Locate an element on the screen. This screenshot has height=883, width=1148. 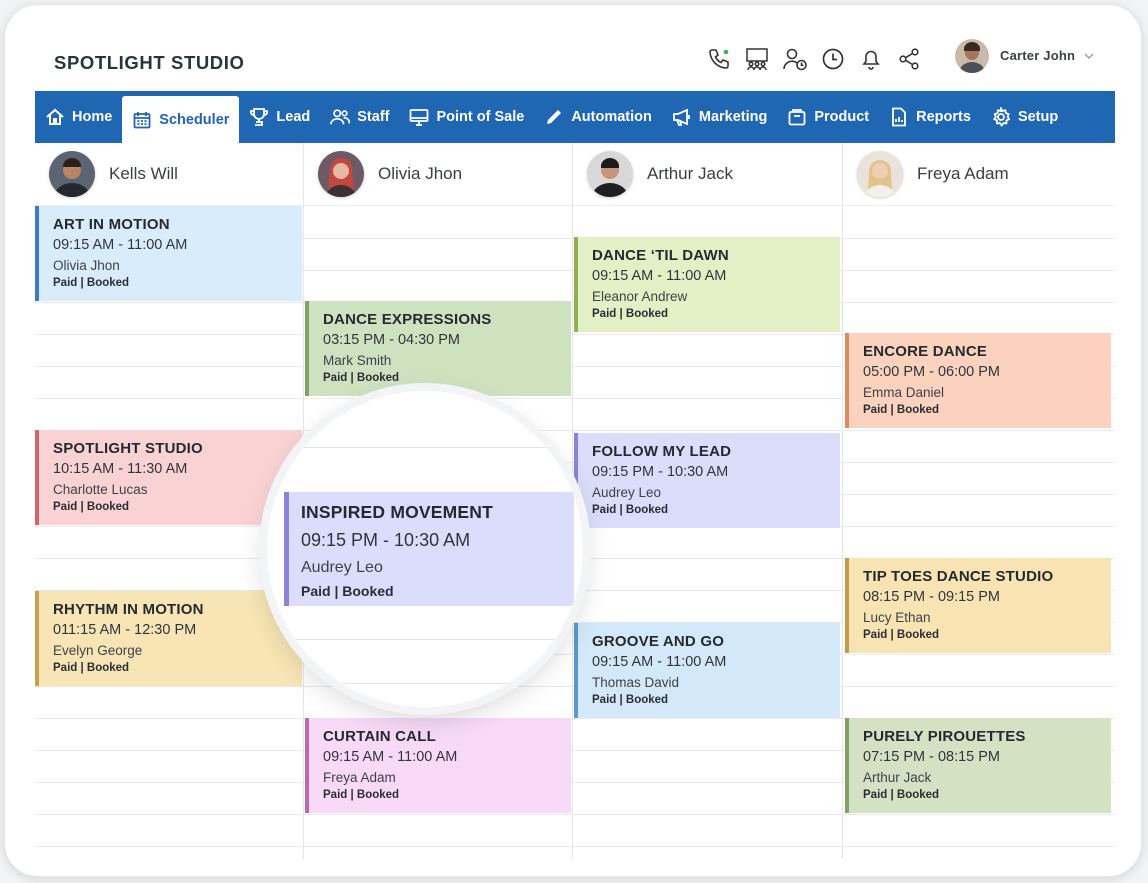
nav-lead: Lead is located at coordinates (279, 117).